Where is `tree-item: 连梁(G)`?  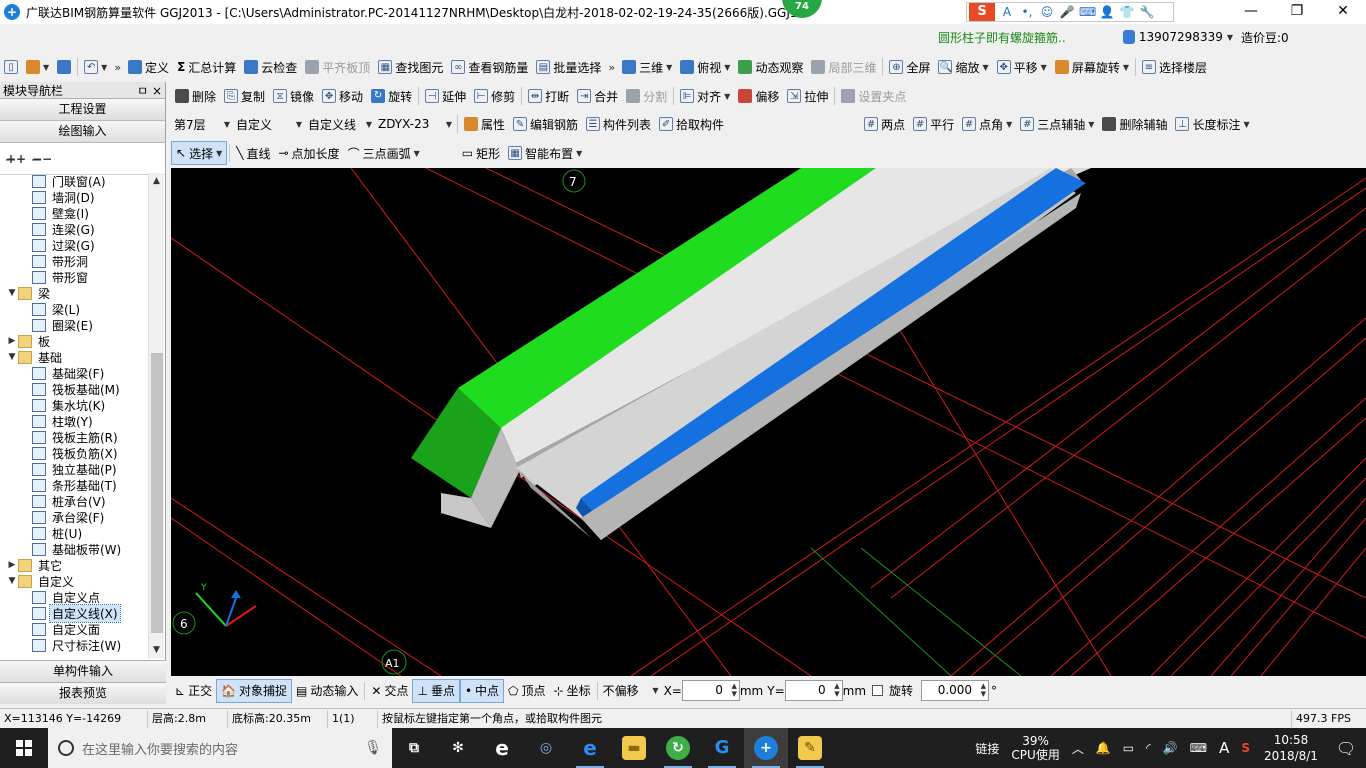
tree-item: 连梁(G) is located at coordinates (74, 229).